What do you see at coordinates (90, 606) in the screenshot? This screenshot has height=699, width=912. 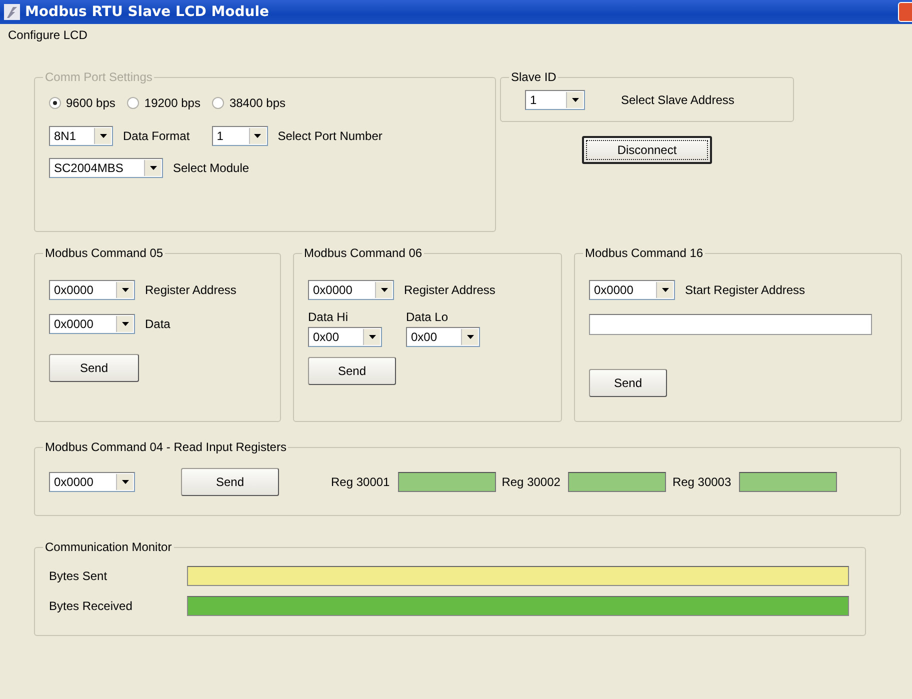 I see `field-label: Bytes Received` at bounding box center [90, 606].